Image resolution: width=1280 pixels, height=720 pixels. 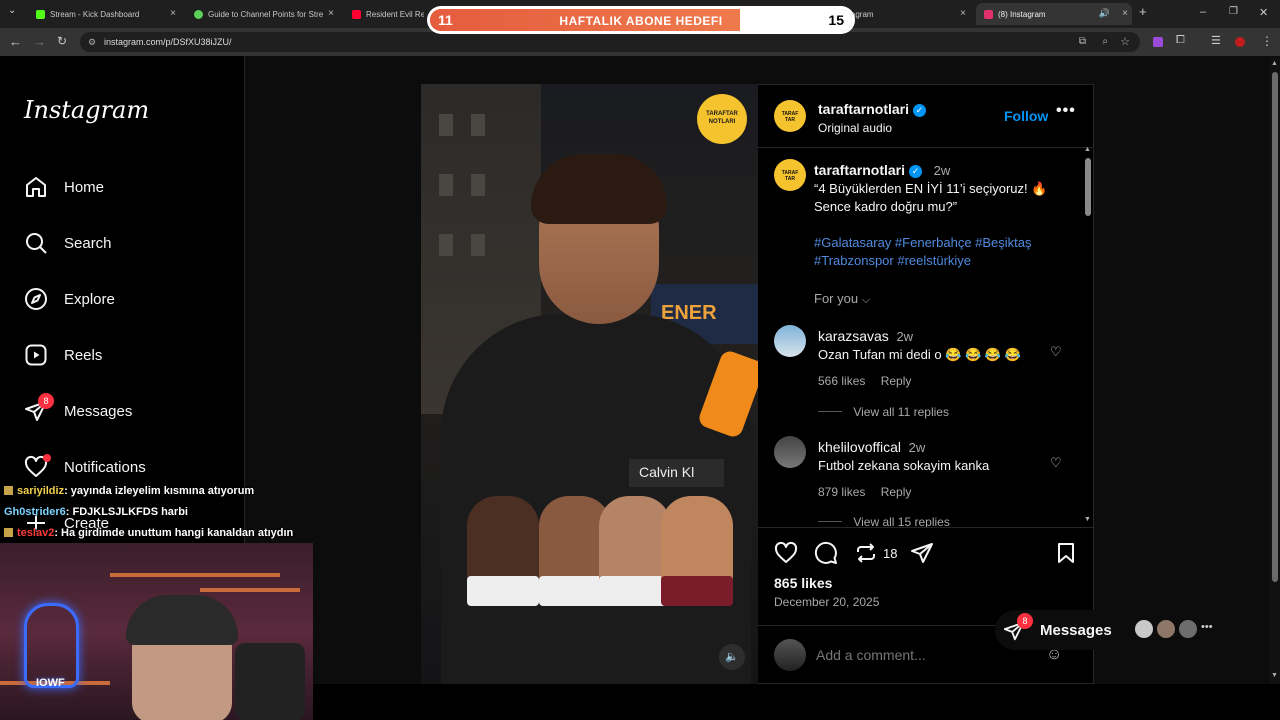 I want to click on url-text: instagram.com/p/DSfXU38iJZU/, so click(x=168, y=42).